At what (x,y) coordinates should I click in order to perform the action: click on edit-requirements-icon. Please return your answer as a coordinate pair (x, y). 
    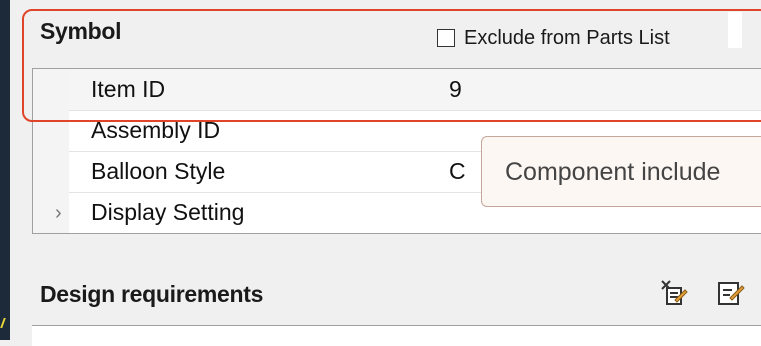
    Looking at the image, I should click on (731, 293).